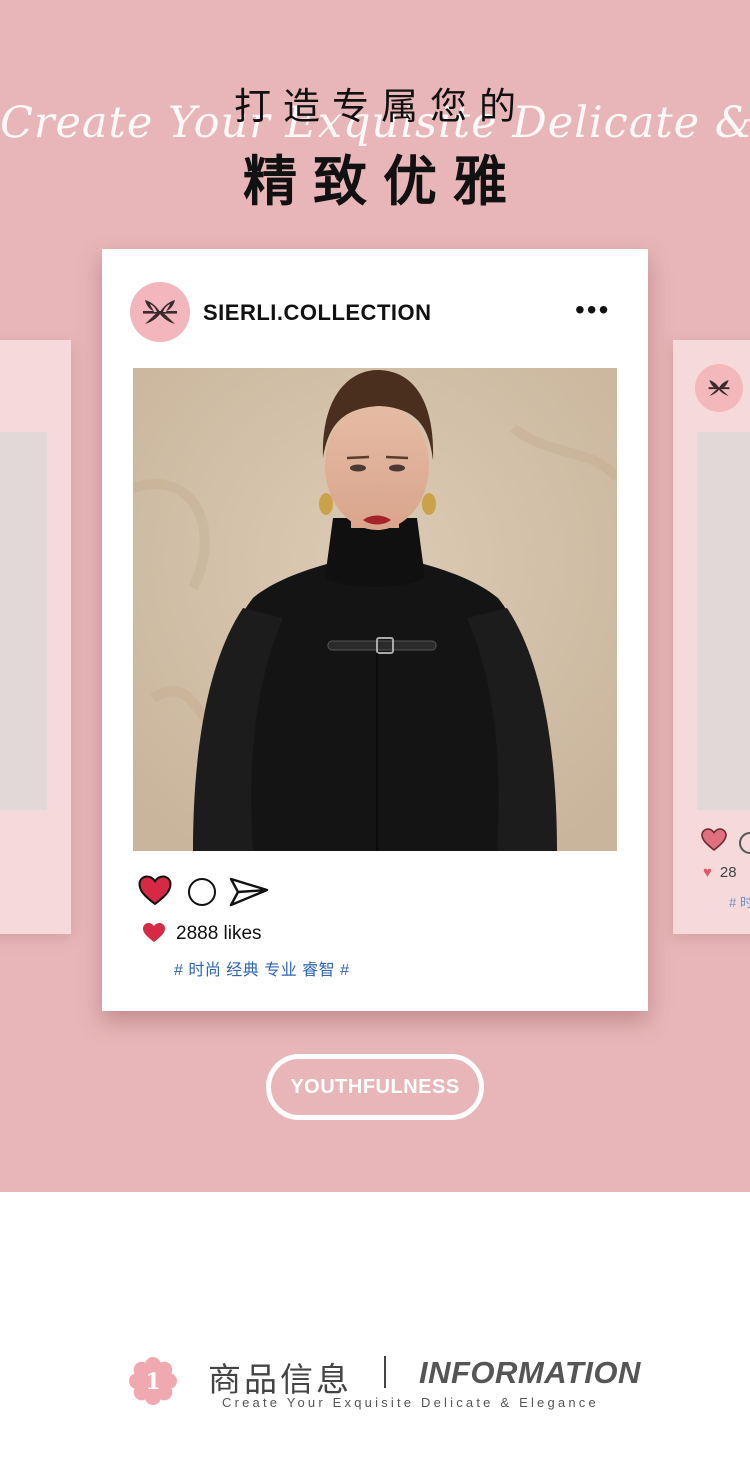  What do you see at coordinates (249, 894) in the screenshot?
I see `share-send-icon` at bounding box center [249, 894].